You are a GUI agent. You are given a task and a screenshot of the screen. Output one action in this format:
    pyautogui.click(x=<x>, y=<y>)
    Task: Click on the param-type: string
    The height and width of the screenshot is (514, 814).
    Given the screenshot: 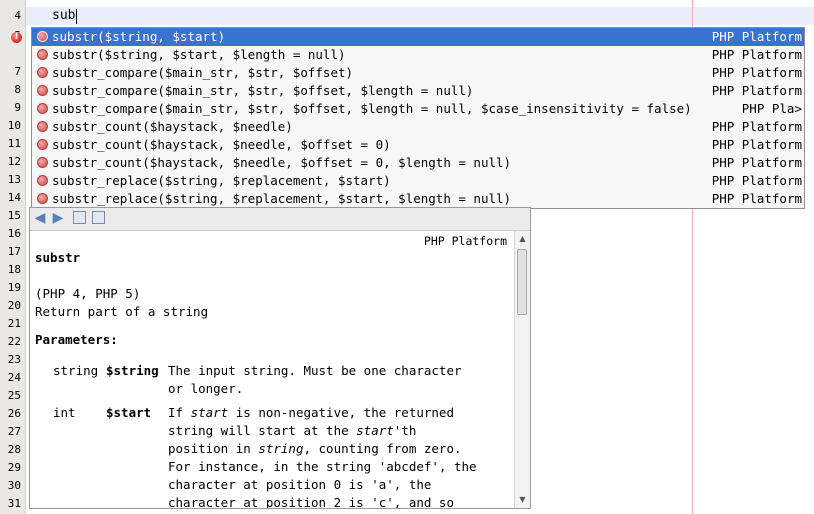 What is the action you would take?
    pyautogui.click(x=76, y=370)
    